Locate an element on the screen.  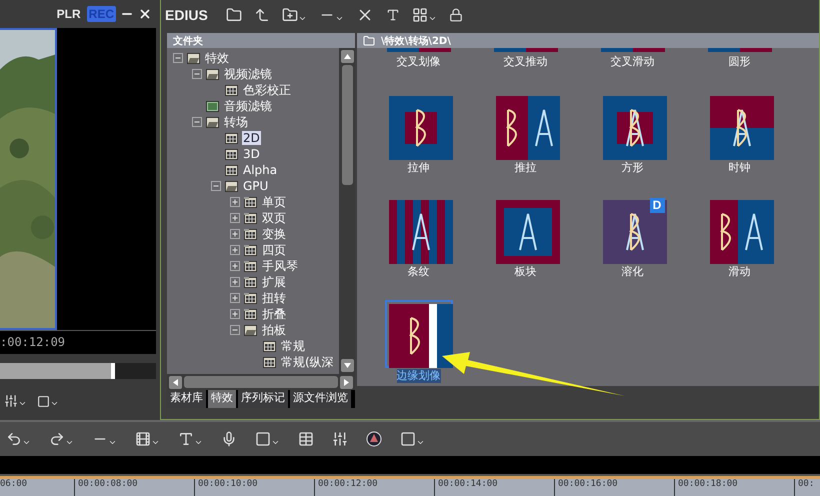
effect-label: 交叉推动 is located at coordinates (526, 62).